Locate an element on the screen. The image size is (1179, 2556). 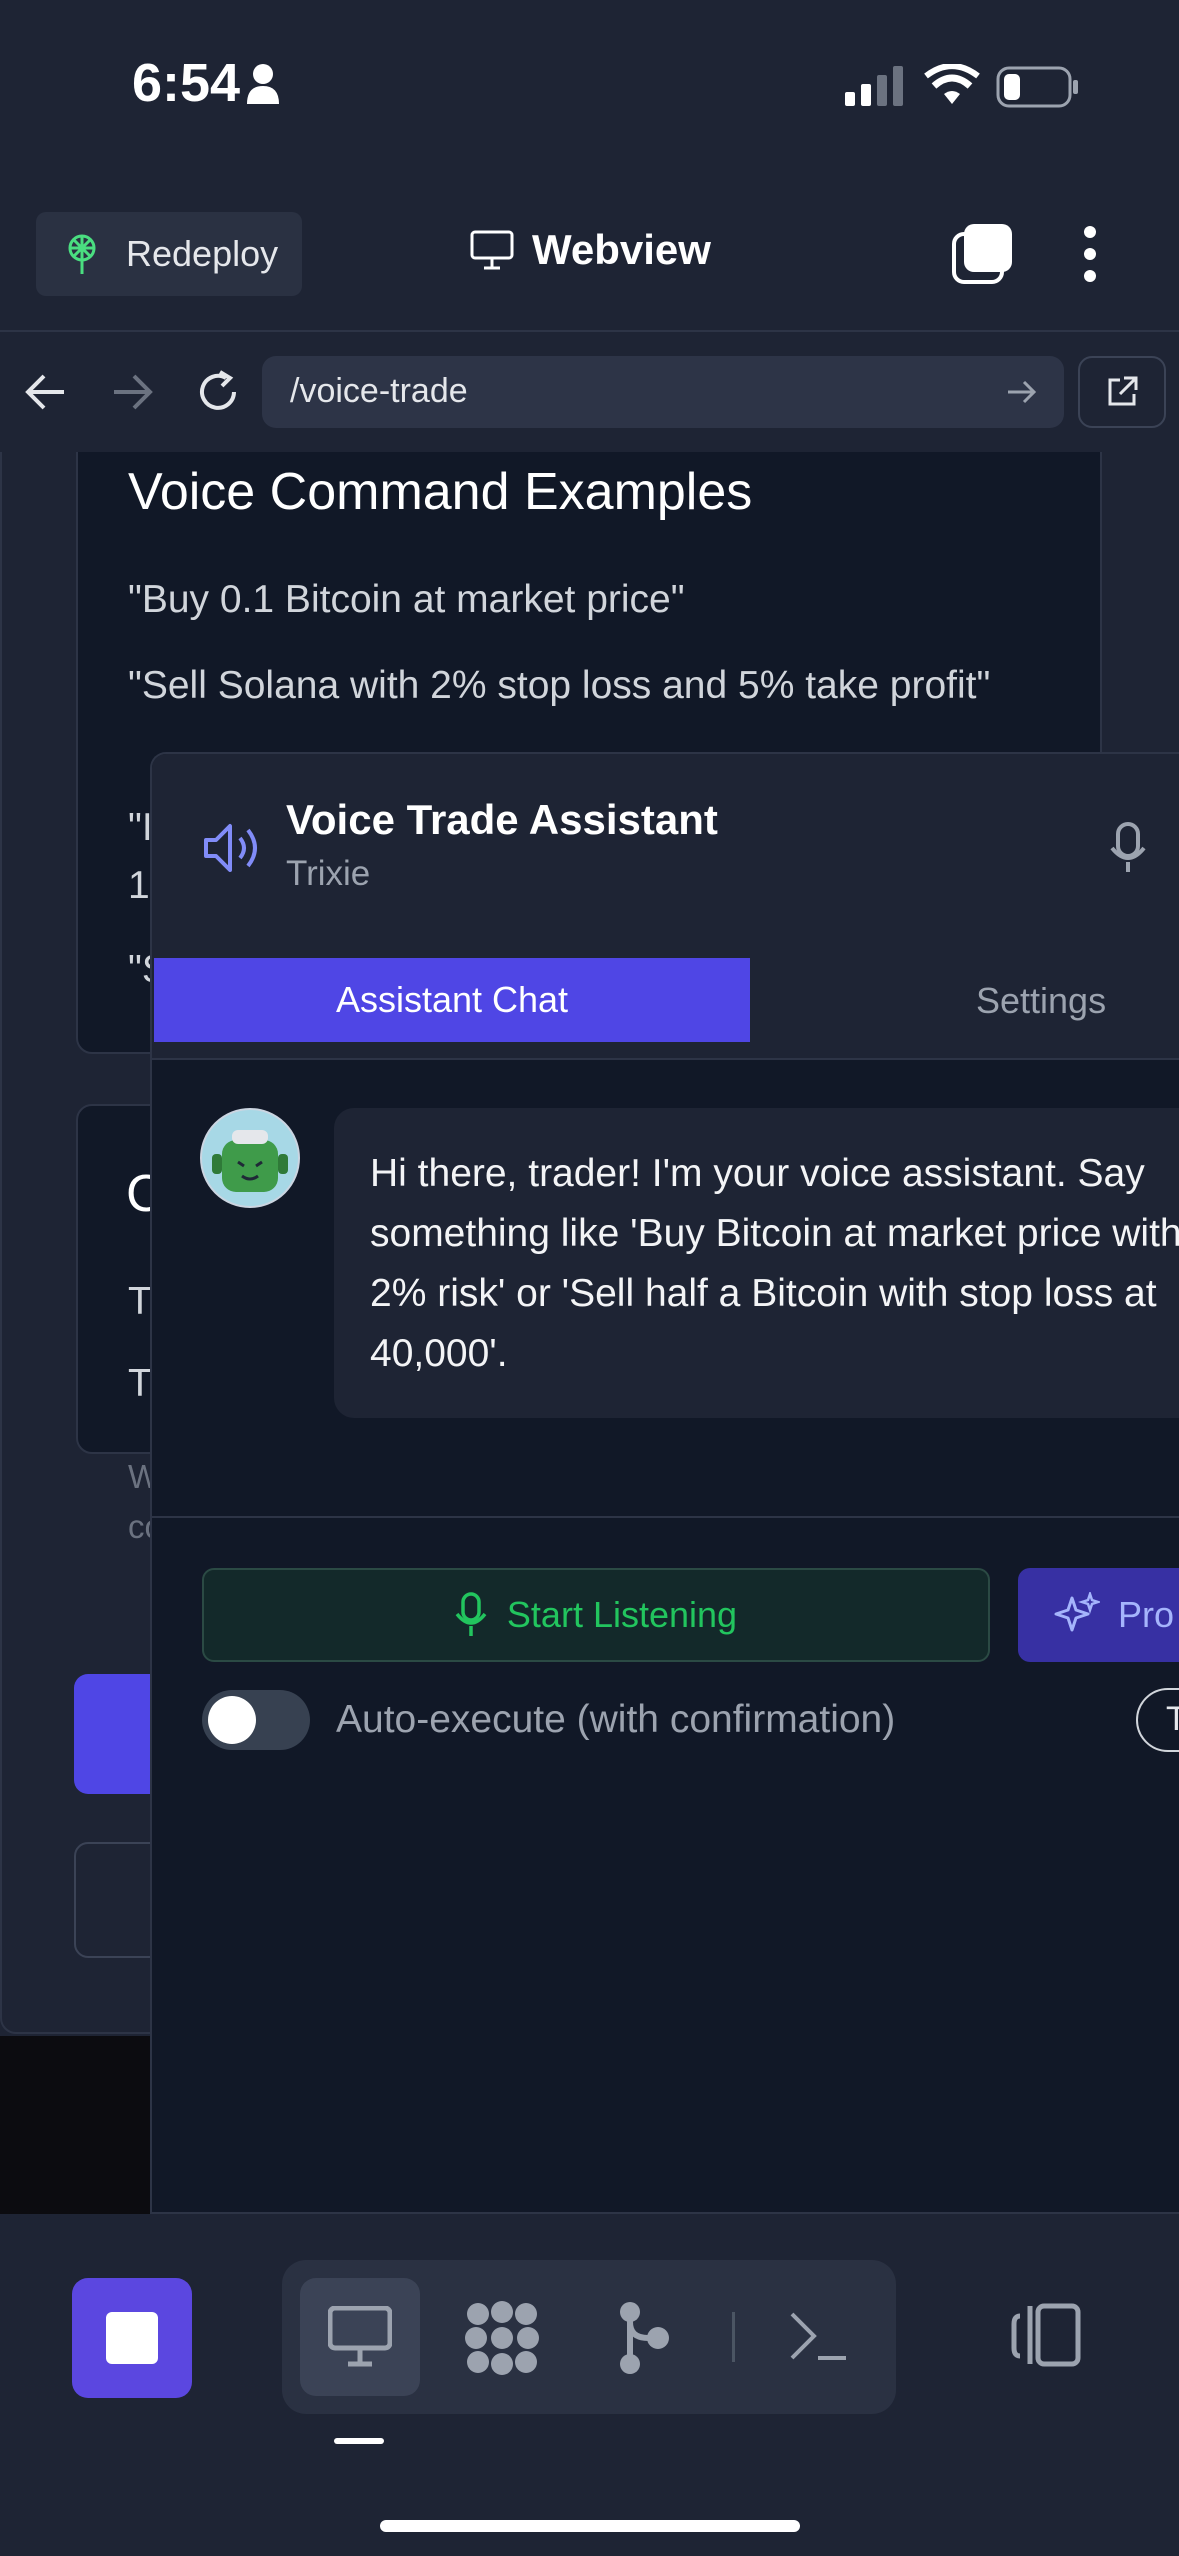
git-branch-icon is located at coordinates (644, 2338).